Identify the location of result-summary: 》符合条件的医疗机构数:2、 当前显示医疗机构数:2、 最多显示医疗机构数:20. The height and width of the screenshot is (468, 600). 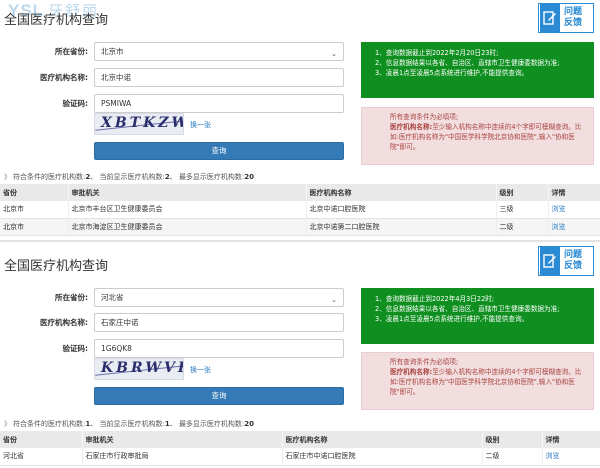
(129, 177).